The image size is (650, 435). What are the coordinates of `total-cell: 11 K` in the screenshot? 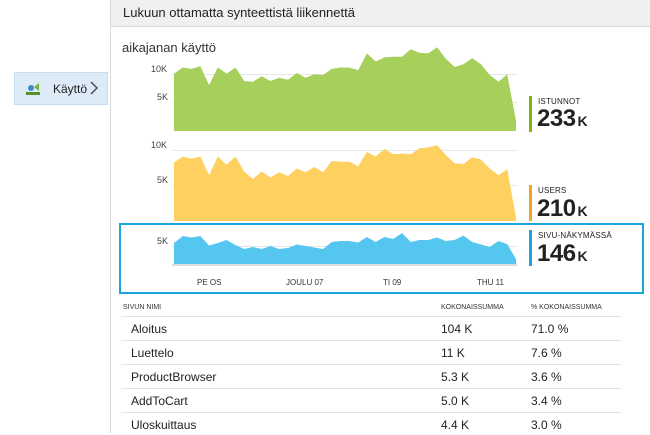 It's located at (453, 353).